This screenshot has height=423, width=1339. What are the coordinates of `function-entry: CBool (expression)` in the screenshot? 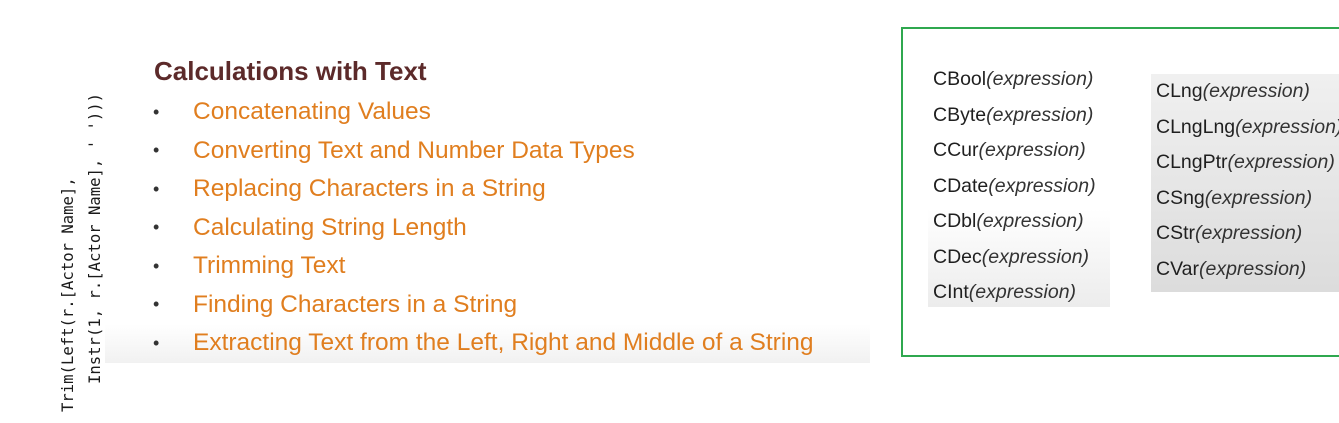 It's located at (1019, 80).